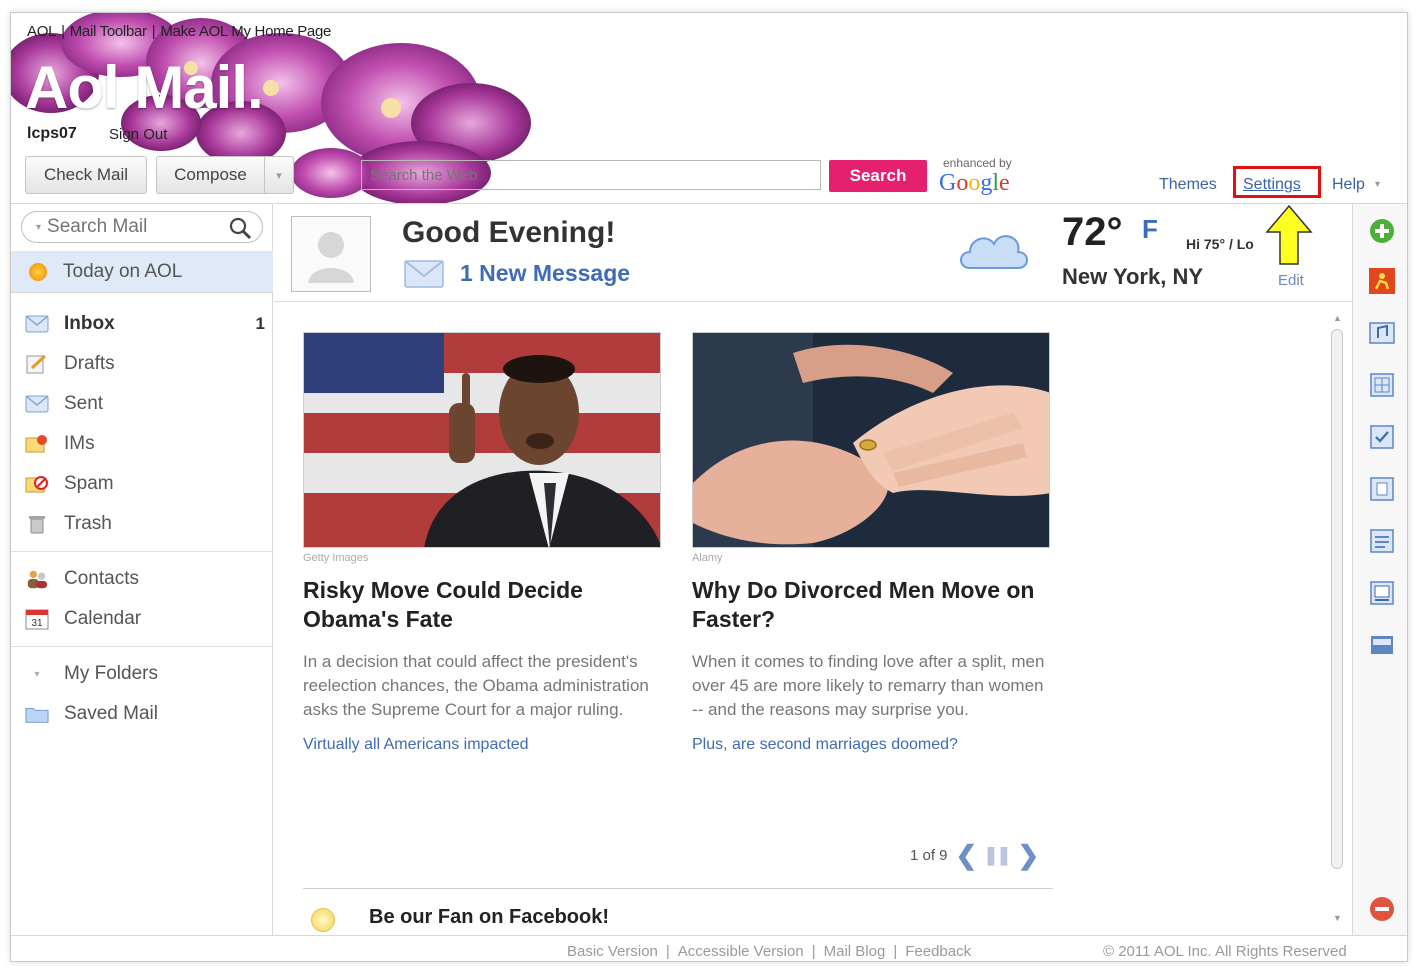 This screenshot has height=966, width=1418. I want to click on photos-icon, so click(1382, 593).